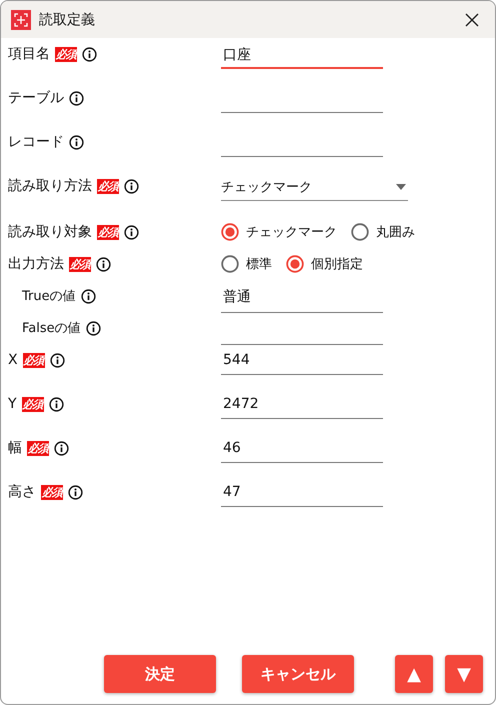 Image resolution: width=496 pixels, height=705 pixels. I want to click on field-label: レコード, so click(36, 142).